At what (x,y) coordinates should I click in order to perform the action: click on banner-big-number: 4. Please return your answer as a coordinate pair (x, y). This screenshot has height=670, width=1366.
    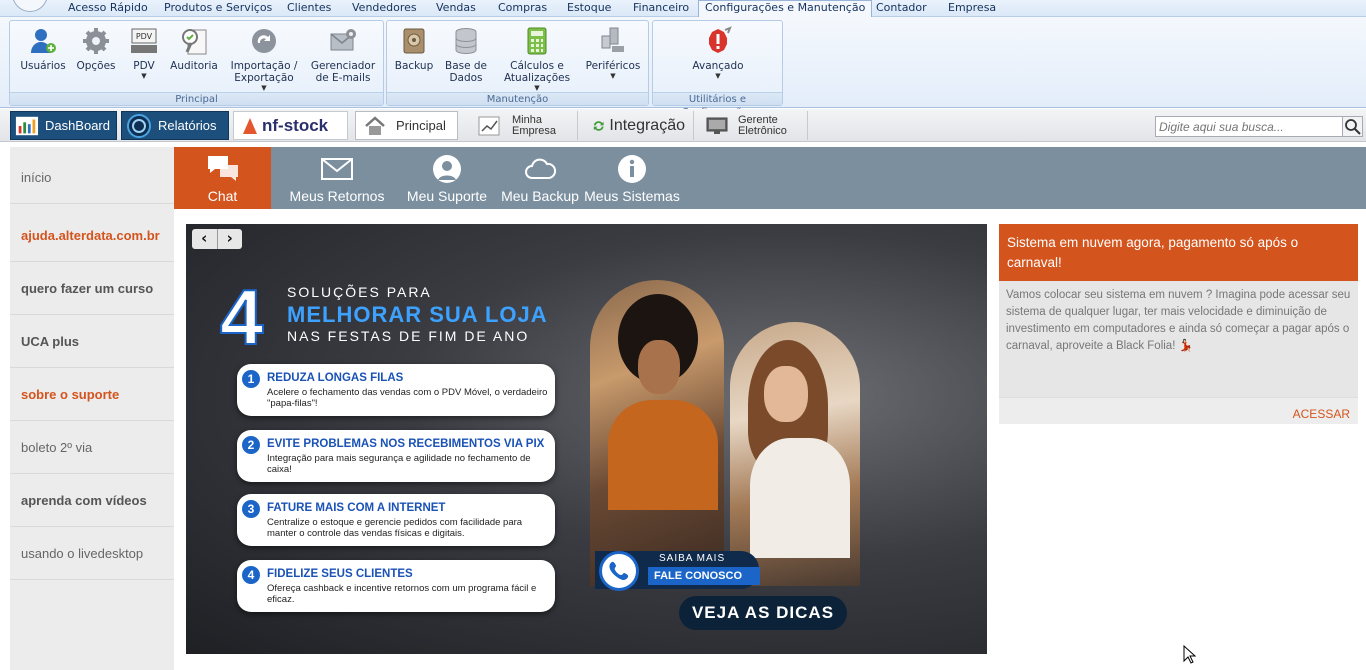
    Looking at the image, I should click on (241, 317).